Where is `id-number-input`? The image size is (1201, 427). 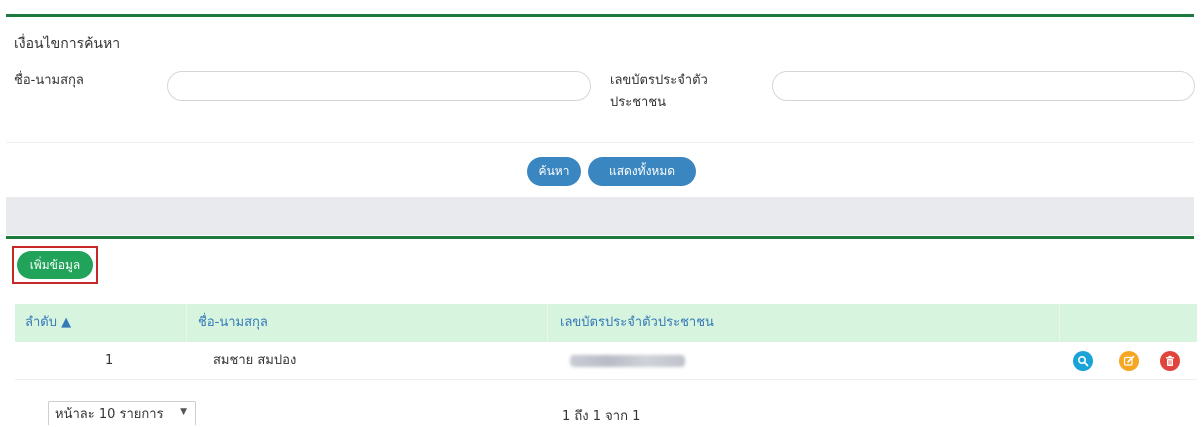
id-number-input is located at coordinates (983, 86).